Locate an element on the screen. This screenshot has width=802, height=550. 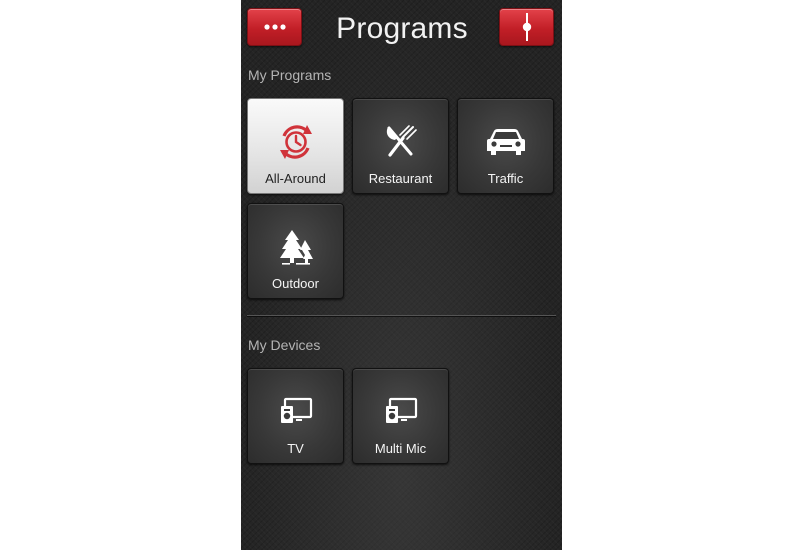
ellipsis-icon is located at coordinates (274, 27).